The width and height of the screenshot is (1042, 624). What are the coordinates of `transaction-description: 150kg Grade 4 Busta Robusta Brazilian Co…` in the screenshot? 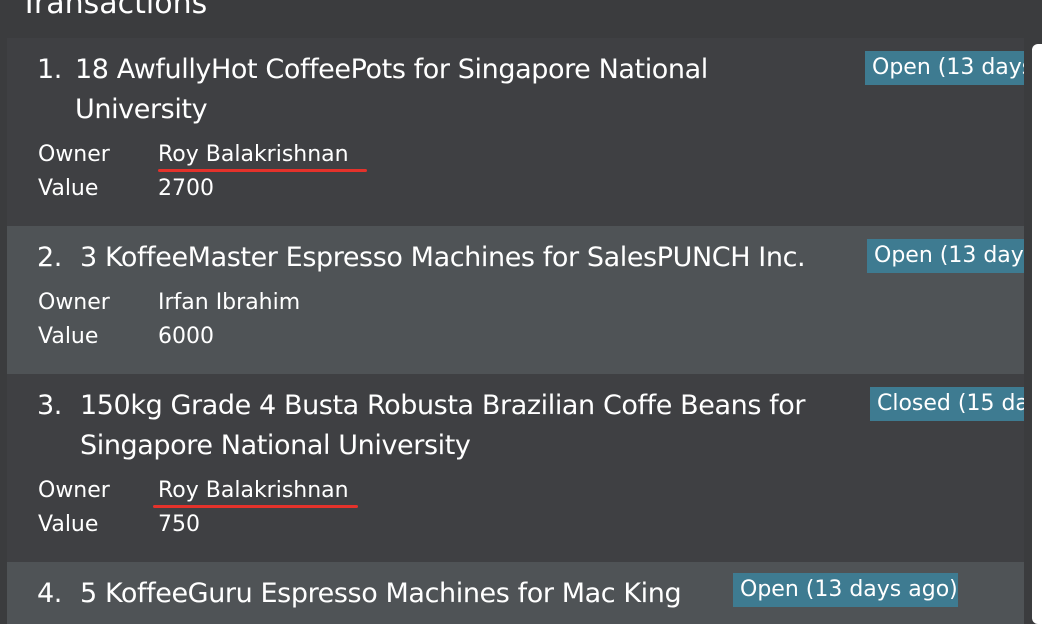 It's located at (443, 405).